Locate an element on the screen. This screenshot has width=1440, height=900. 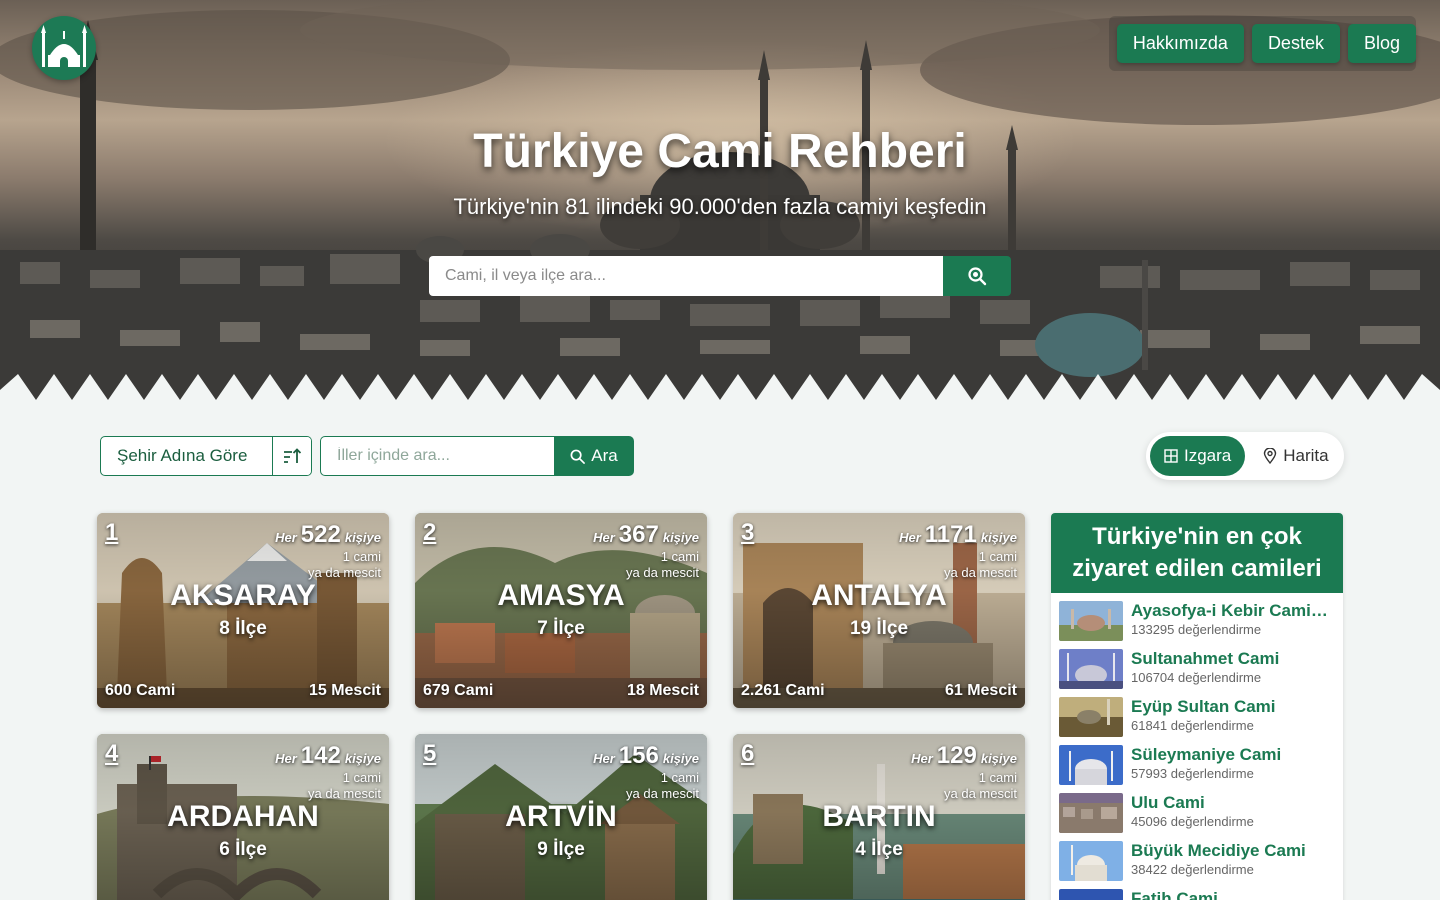
zigzag-divider is located at coordinates (720, 387).